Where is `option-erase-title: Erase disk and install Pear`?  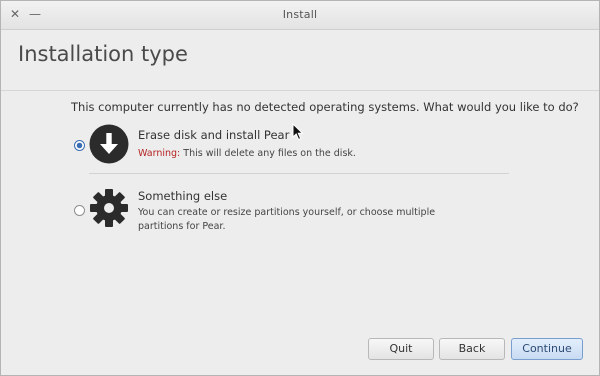
option-erase-title: Erase disk and install Pear is located at coordinates (214, 135).